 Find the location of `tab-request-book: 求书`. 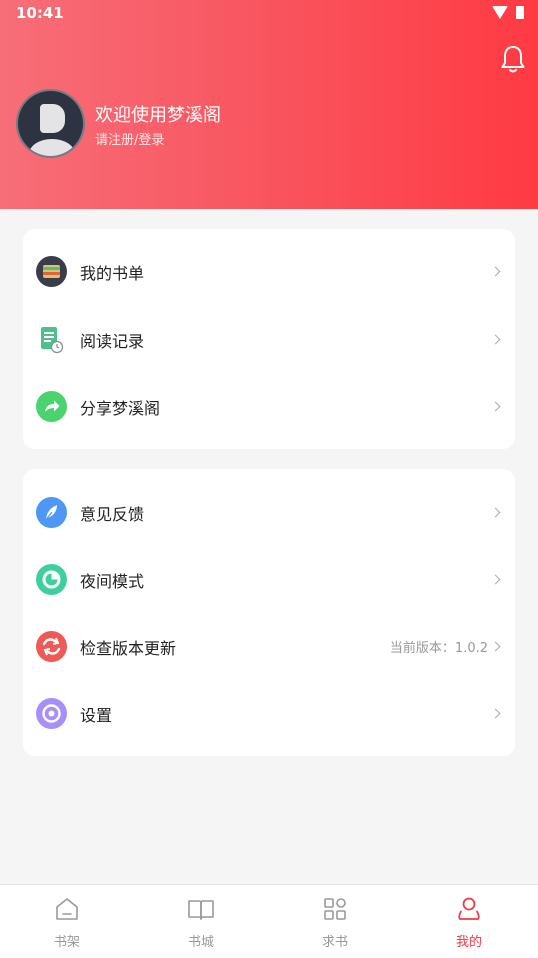

tab-request-book: 求书 is located at coordinates (335, 921).